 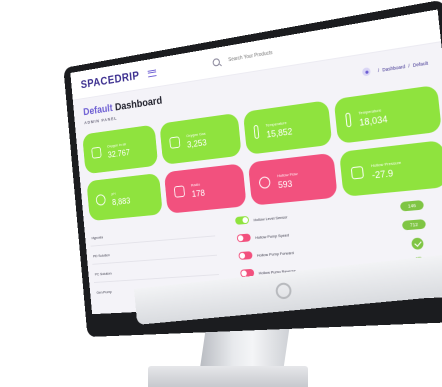 What do you see at coordinates (287, 174) in the screenshot?
I see `card-label: Hollow Flow` at bounding box center [287, 174].